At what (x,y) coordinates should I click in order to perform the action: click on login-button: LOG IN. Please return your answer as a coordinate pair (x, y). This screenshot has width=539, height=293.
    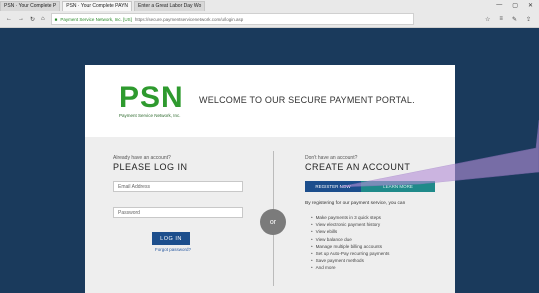
    Looking at the image, I should click on (171, 238).